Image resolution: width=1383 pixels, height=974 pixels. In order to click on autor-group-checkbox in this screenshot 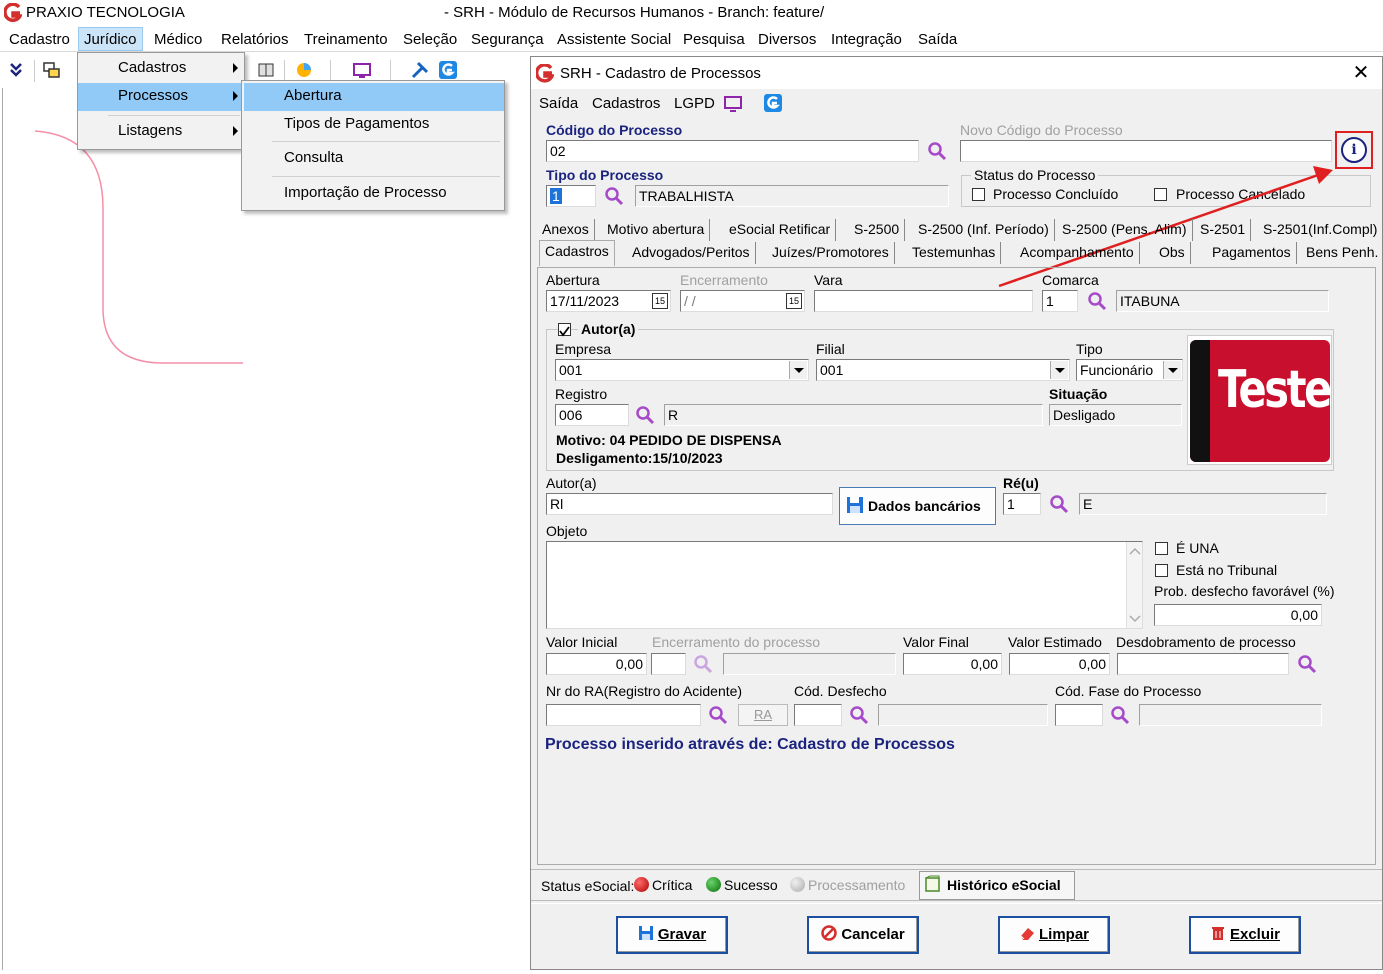, I will do `click(564, 330)`.